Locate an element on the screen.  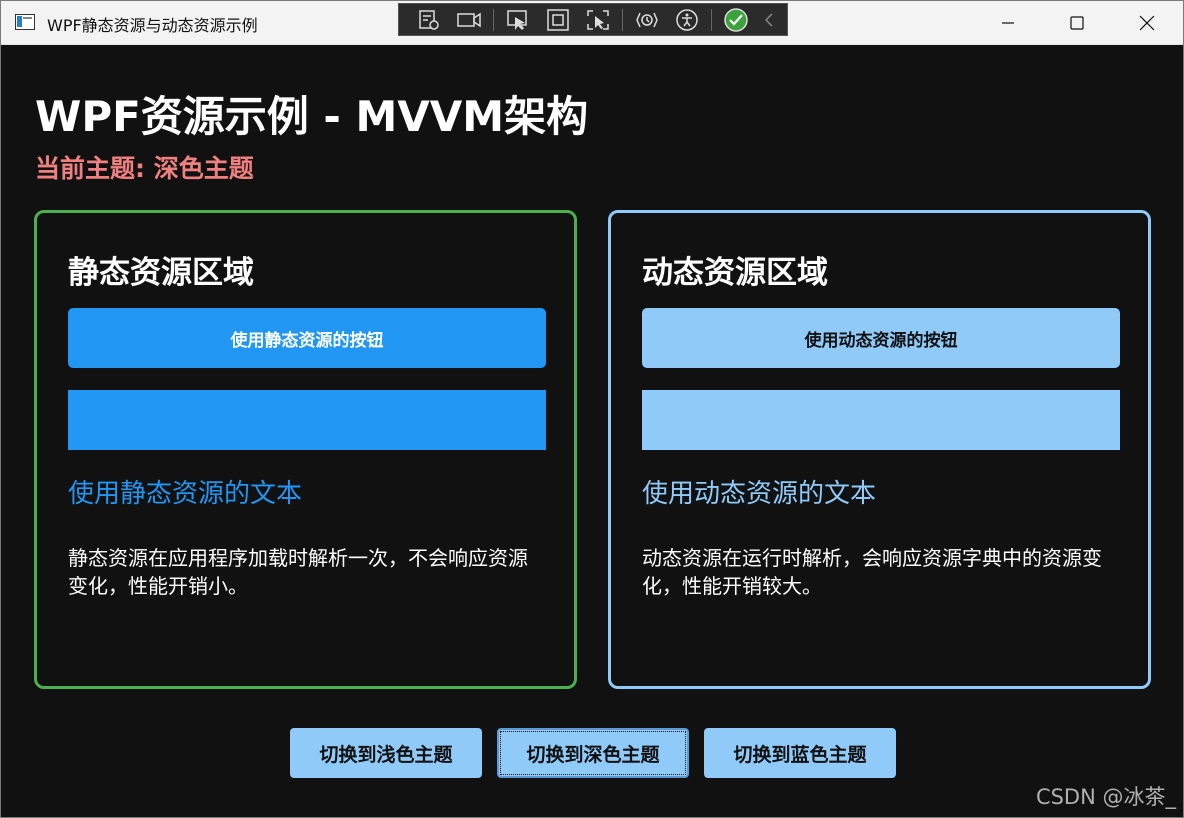
xaml-debug-toolbar is located at coordinates (593, 19).